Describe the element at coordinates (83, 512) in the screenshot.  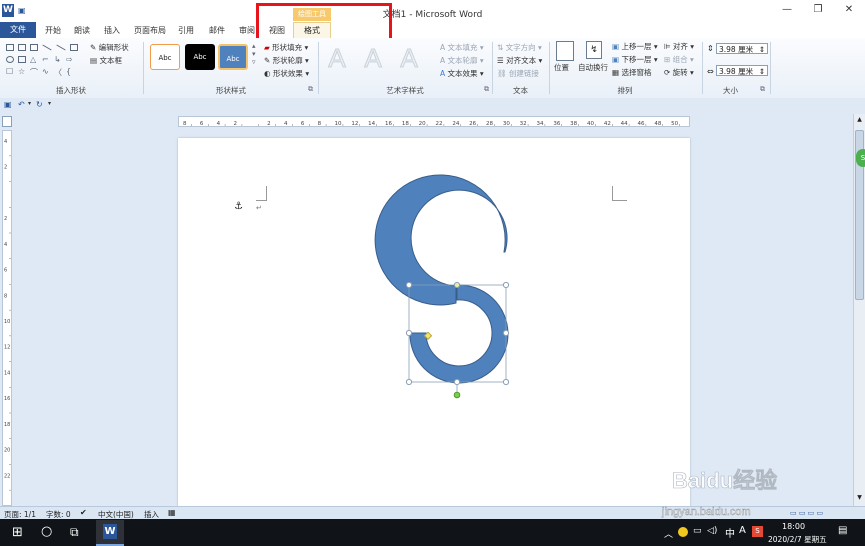
I see `proofing-icon: ✔` at that location.